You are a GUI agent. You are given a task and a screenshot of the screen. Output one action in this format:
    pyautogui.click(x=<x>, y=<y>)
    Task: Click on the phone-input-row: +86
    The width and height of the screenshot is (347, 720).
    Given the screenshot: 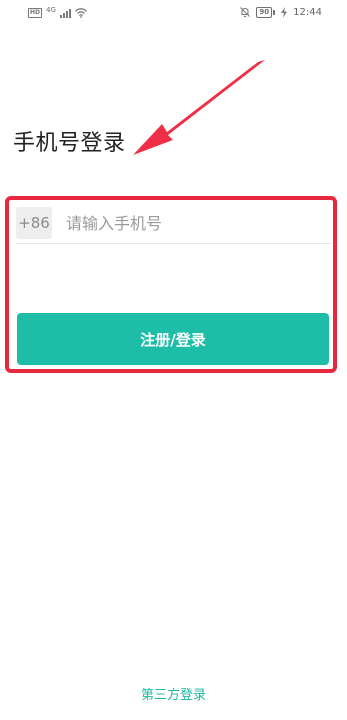 What is the action you would take?
    pyautogui.click(x=173, y=223)
    